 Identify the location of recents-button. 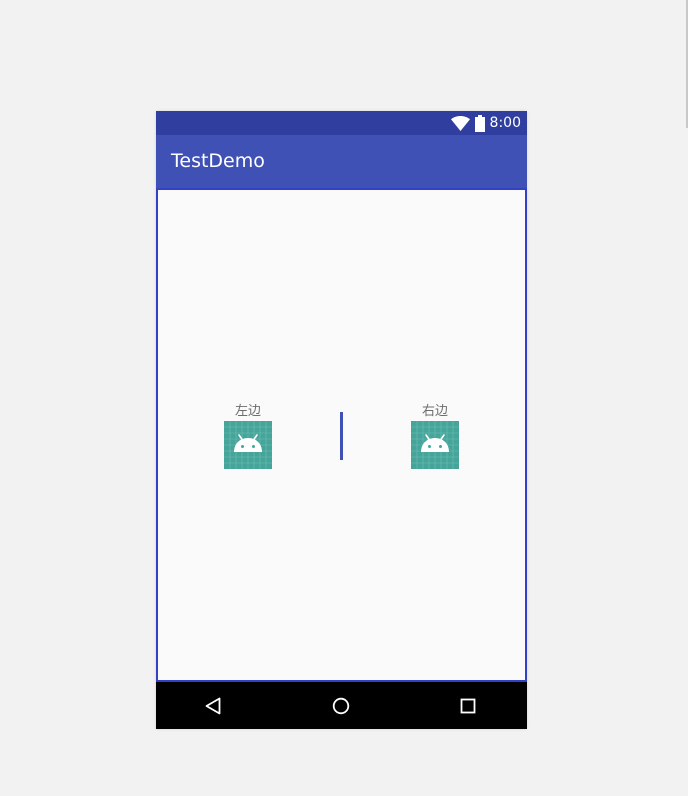
(468, 706).